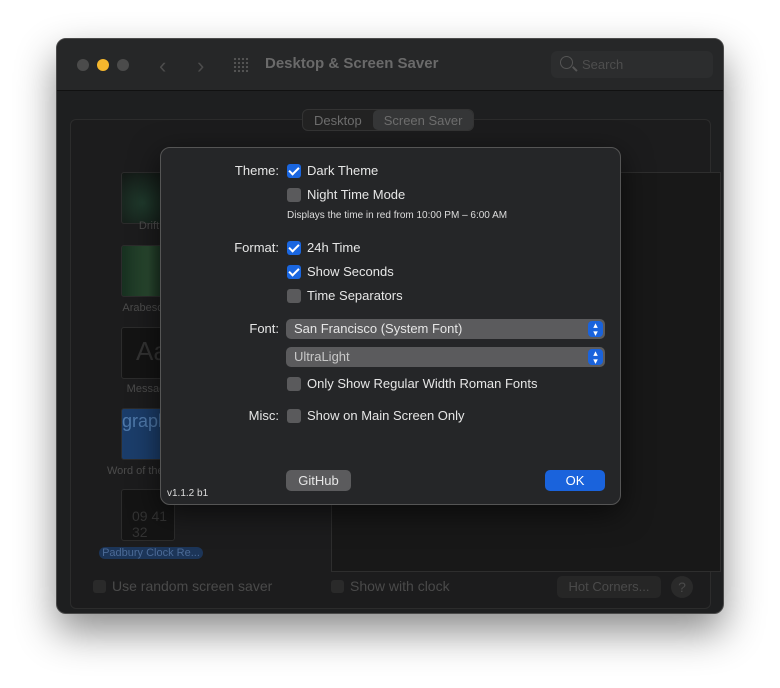  What do you see at coordinates (340, 271) in the screenshot?
I see `show-seconds-checkbox: Show Seconds` at bounding box center [340, 271].